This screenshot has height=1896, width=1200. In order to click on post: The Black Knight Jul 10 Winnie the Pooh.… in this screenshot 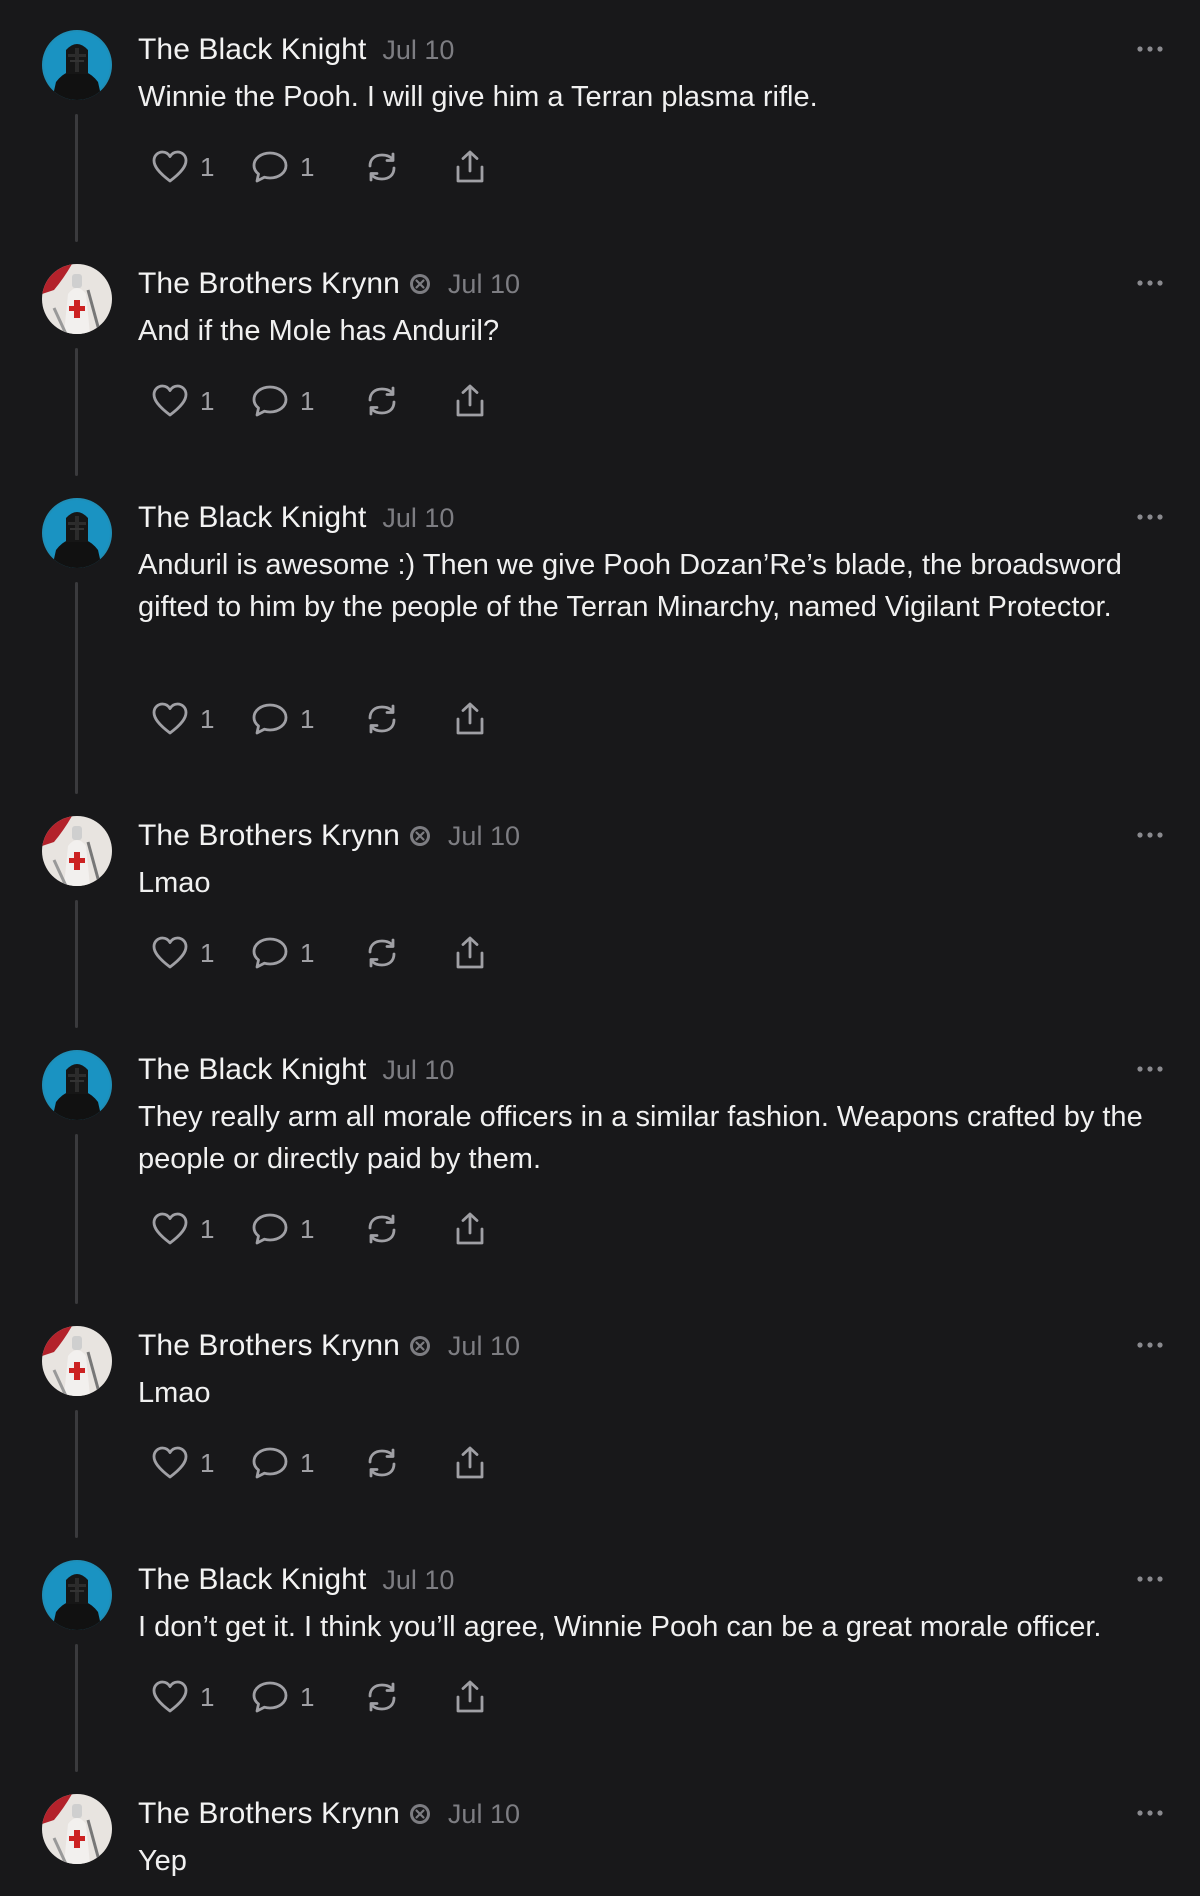, I will do `click(600, 121)`.